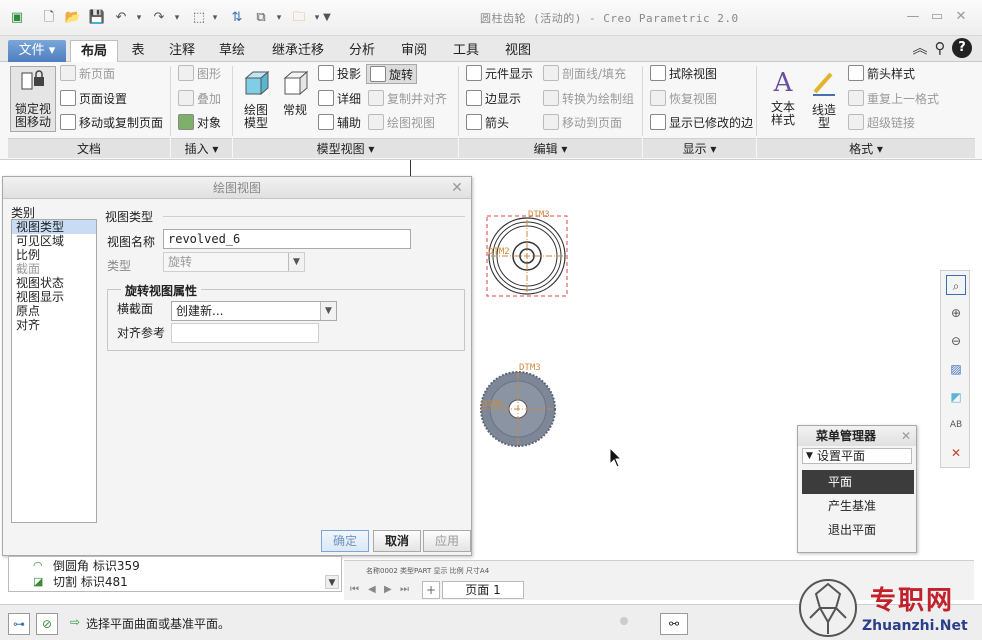  I want to click on tab-view: 视图, so click(518, 51).